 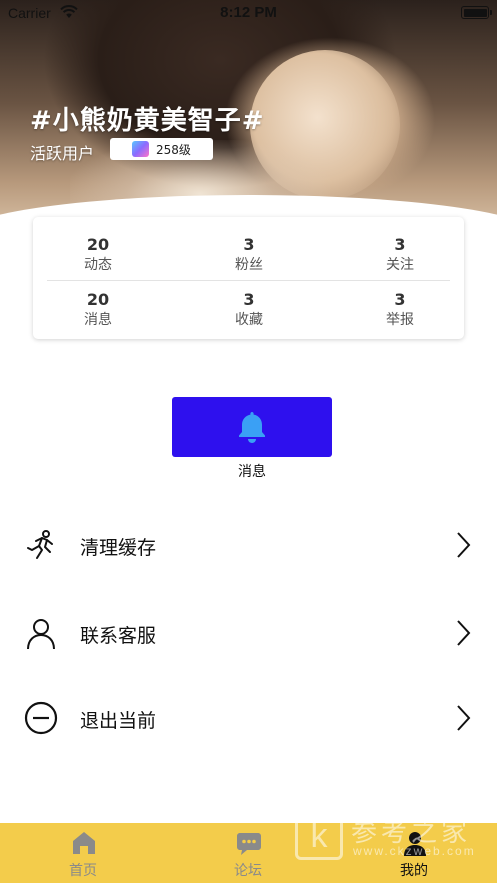 What do you see at coordinates (249, 310) in the screenshot?
I see `stat-favorites: 3 收藏` at bounding box center [249, 310].